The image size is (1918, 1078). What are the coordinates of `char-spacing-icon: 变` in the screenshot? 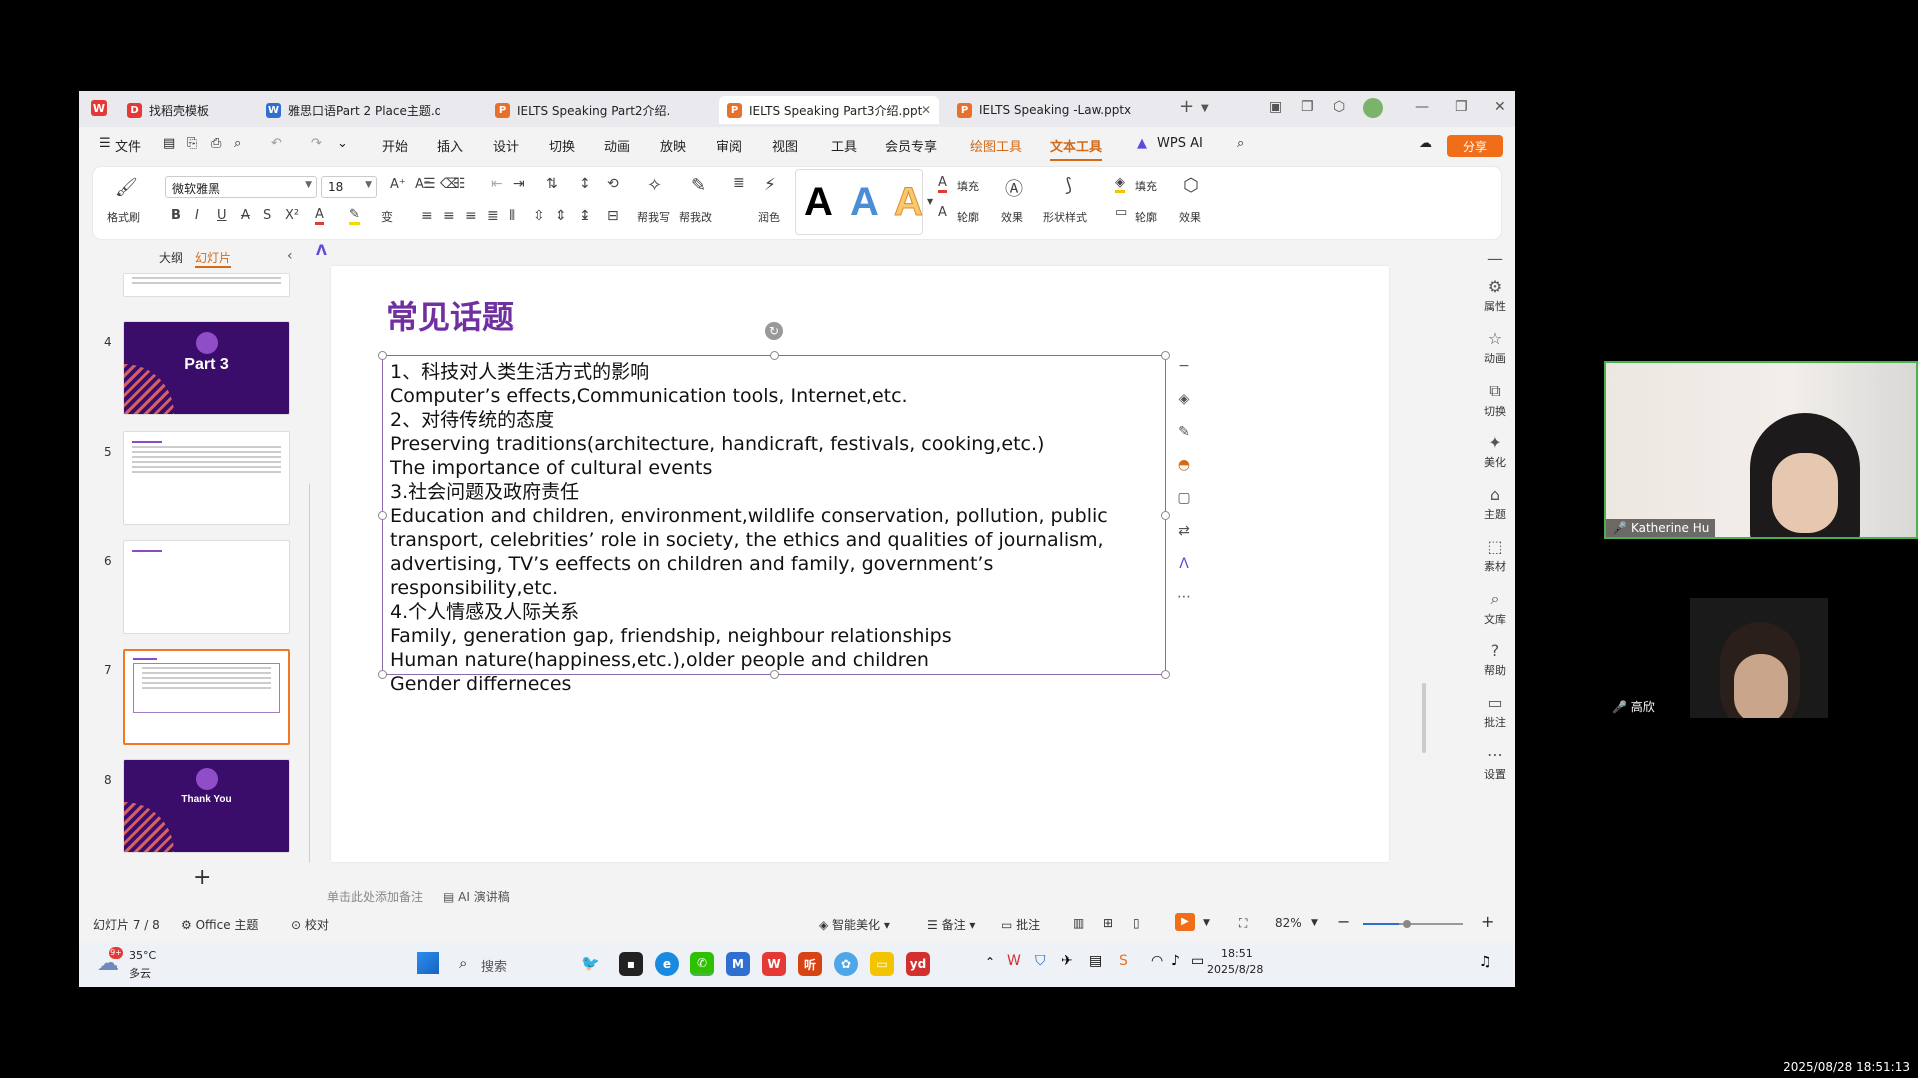 It's located at (387, 216).